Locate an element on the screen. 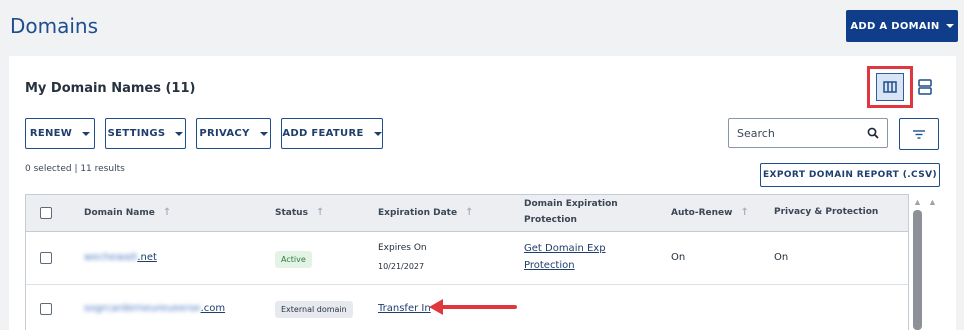 The width and height of the screenshot is (964, 330). get-exp-protection-link-1: Get Domain Exp is located at coordinates (565, 248).